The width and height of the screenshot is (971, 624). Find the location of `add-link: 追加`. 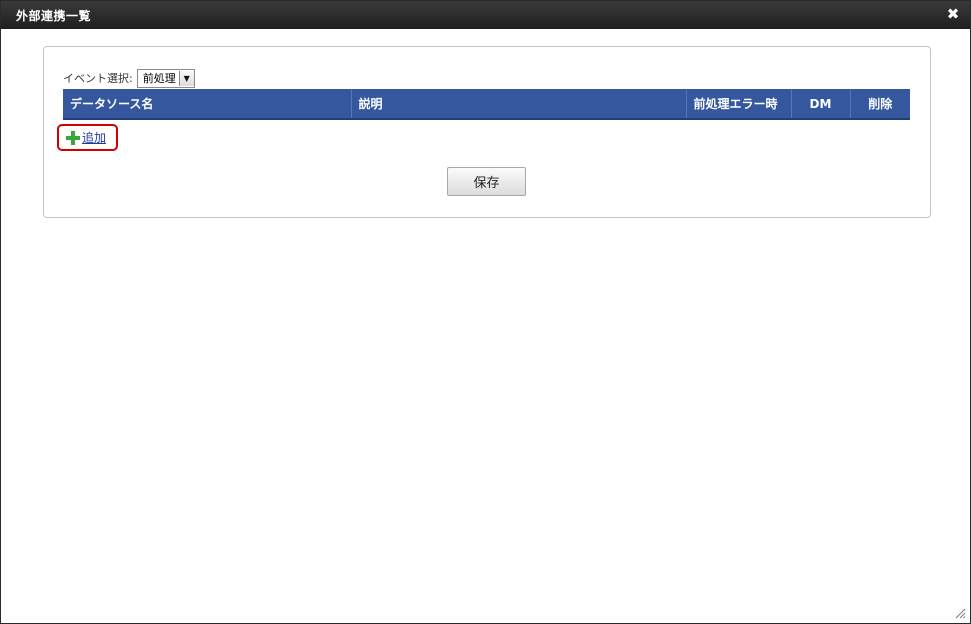

add-link: 追加 is located at coordinates (86, 137).